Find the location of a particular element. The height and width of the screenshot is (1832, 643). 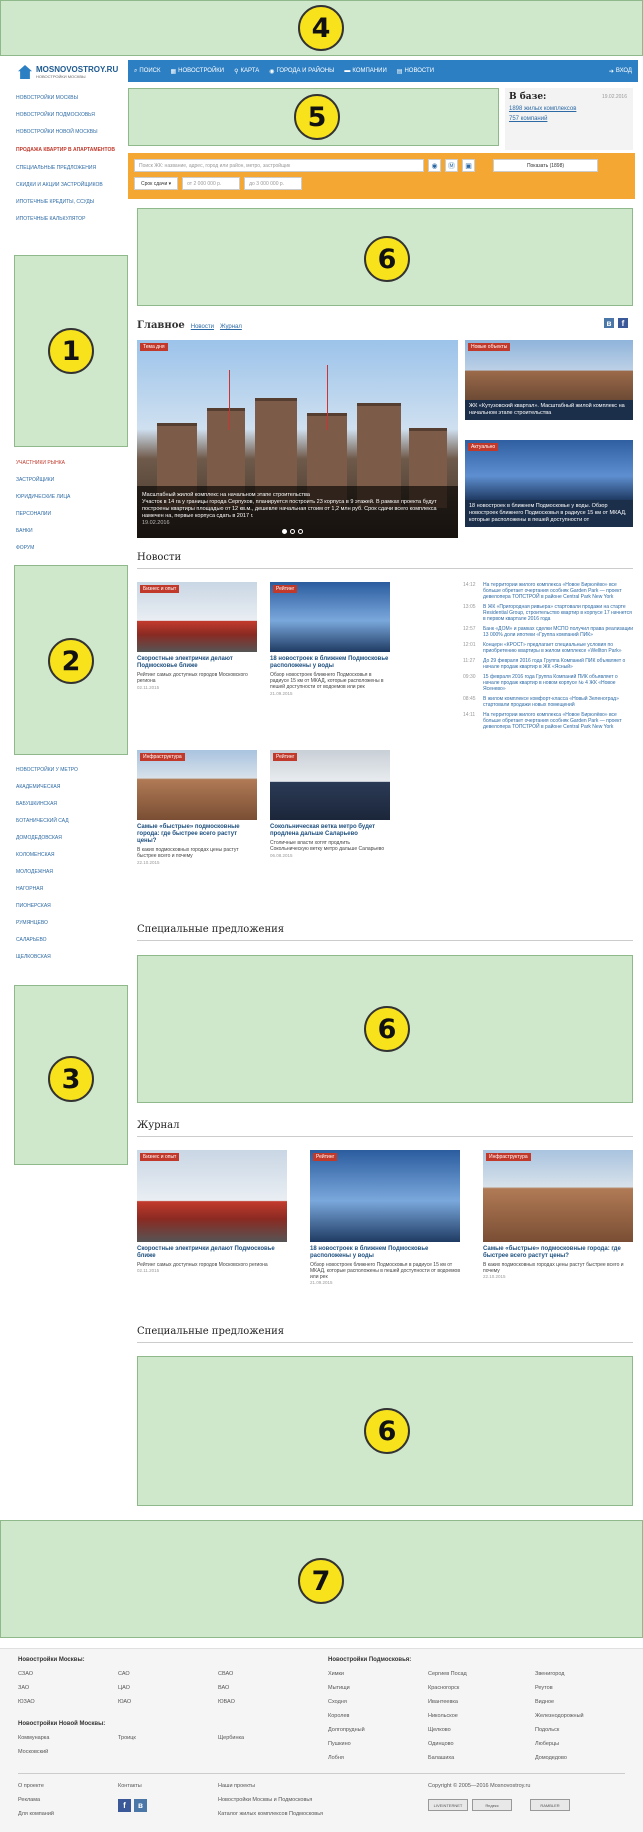

sidebar-item-persons: ПЕРСОНАЛИИ is located at coordinates (72, 514).